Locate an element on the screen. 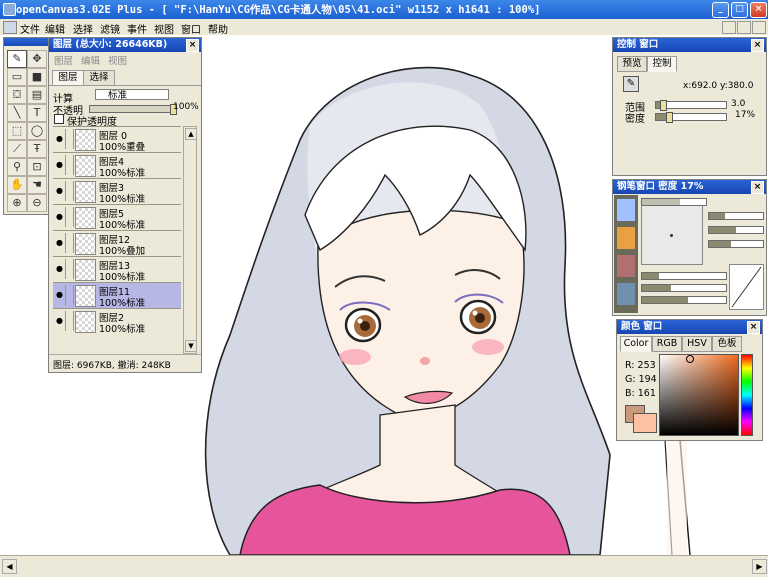 This screenshot has height=577, width=768. pencil-brush-icon is located at coordinates (626, 238).